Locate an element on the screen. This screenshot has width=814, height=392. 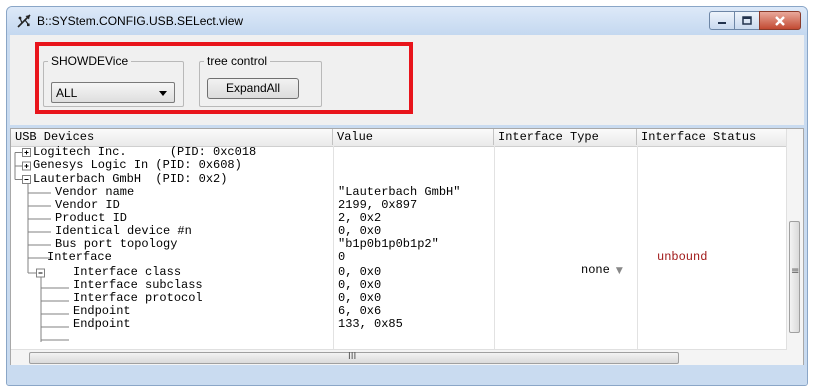
property-value: "b1p0b1p0b1p2" is located at coordinates (388, 244).